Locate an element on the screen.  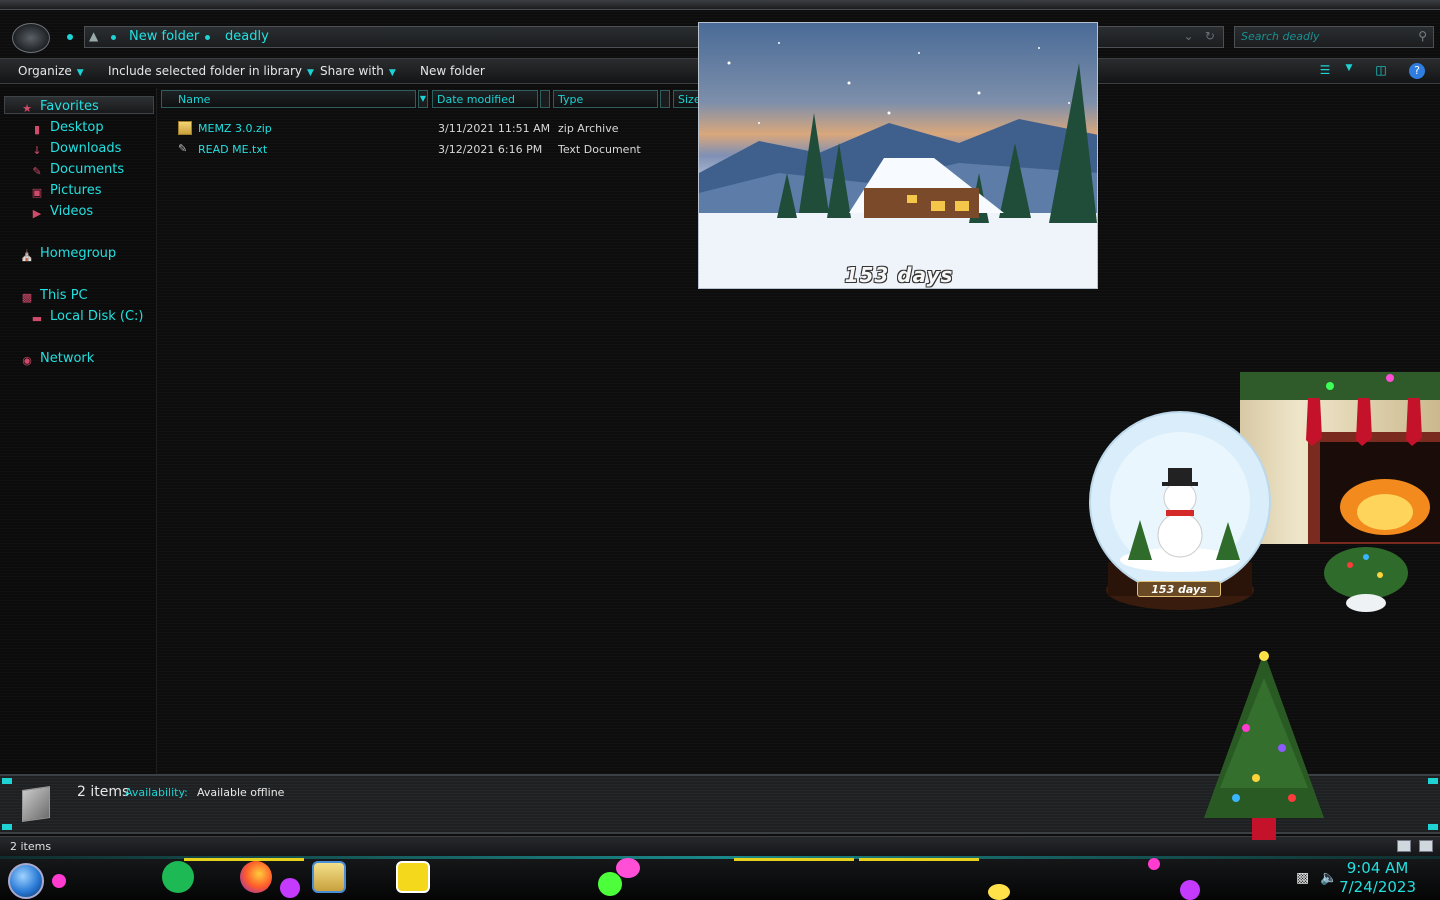
column-header-type: Type is located at coordinates (605, 99).